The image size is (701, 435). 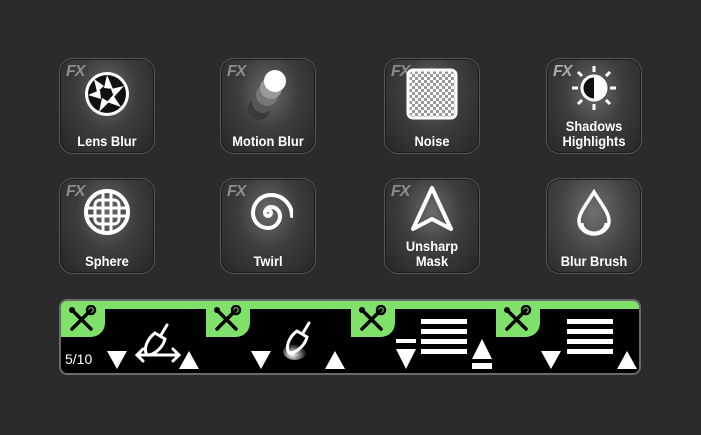 What do you see at coordinates (268, 261) in the screenshot?
I see `tile-label: Twirl` at bounding box center [268, 261].